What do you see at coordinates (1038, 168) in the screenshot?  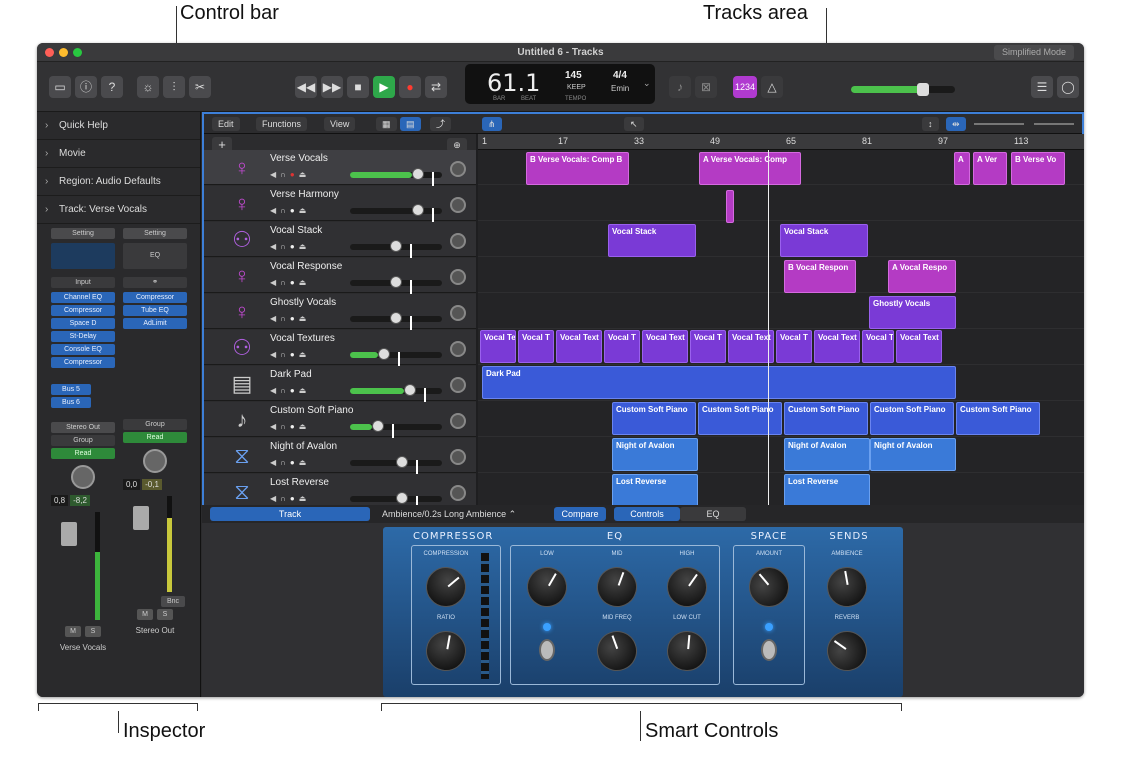 I see `region: B Verse Vo` at bounding box center [1038, 168].